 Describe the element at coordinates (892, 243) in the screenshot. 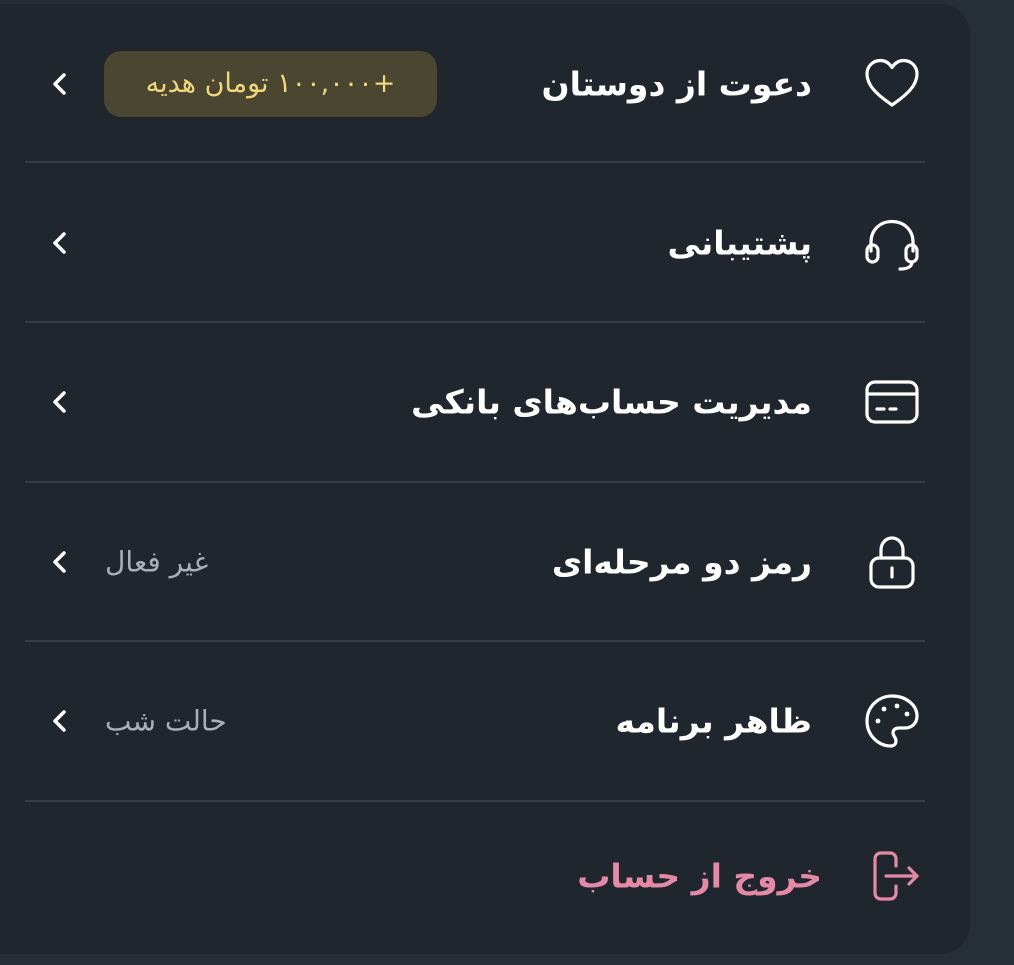

I see `headset-icon` at that location.